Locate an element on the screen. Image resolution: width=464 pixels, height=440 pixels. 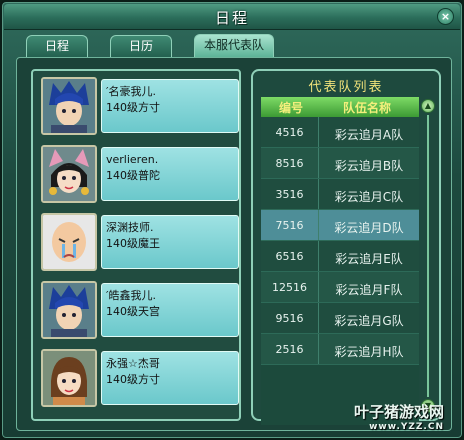
table-row: 9516 彩云追月G队 is located at coordinates (340, 318).